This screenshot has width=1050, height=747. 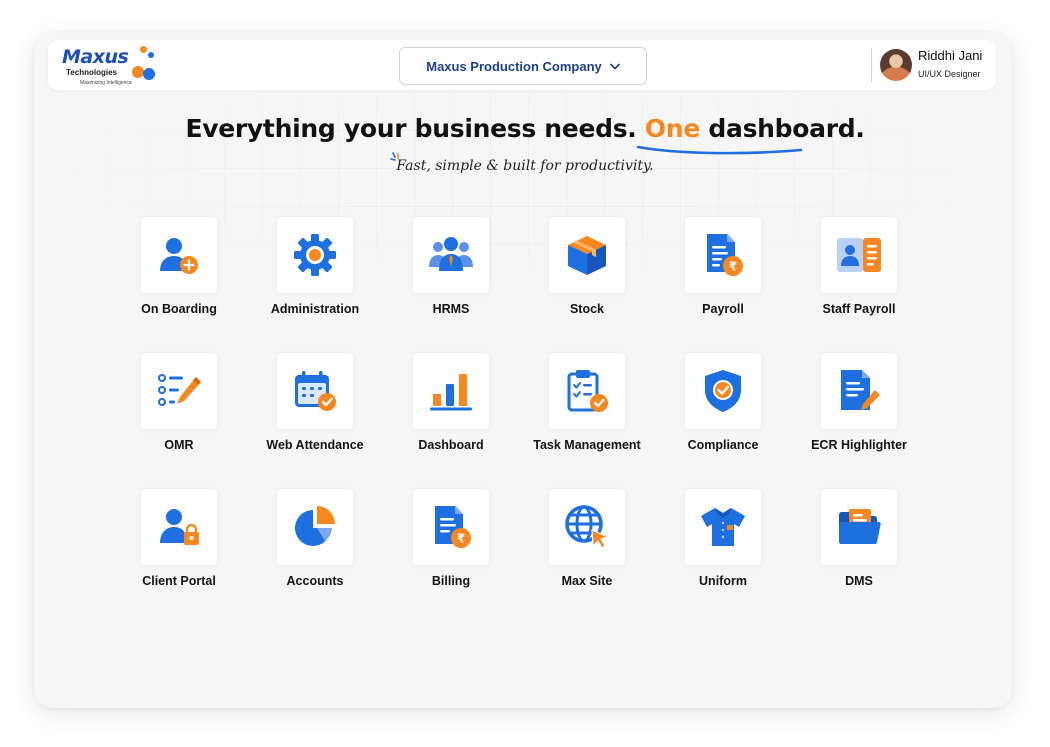 I want to click on clipboard-check-icon, so click(x=587, y=391).